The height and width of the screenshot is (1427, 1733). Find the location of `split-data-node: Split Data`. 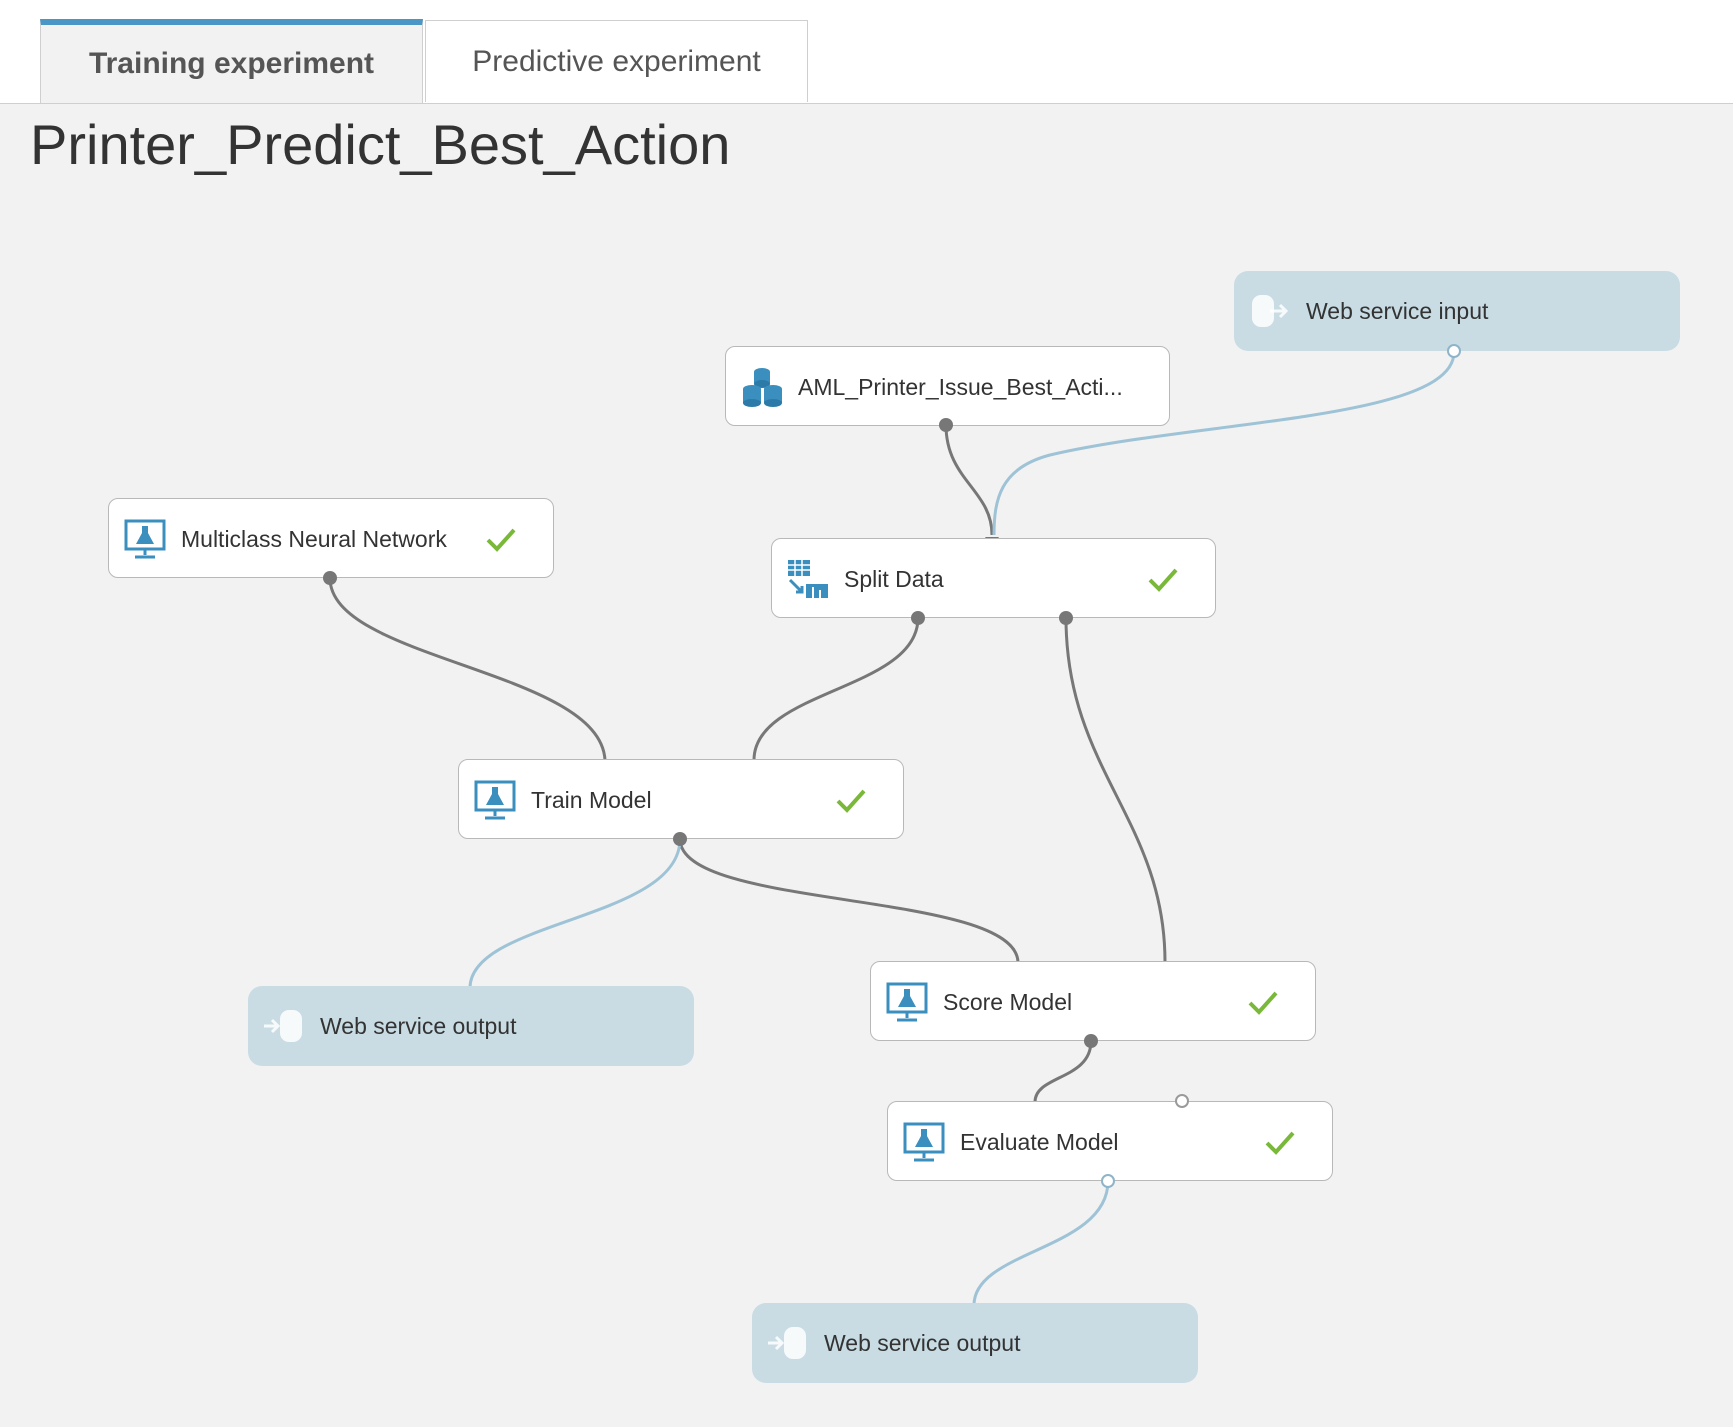

split-data-node: Split Data is located at coordinates (993, 578).